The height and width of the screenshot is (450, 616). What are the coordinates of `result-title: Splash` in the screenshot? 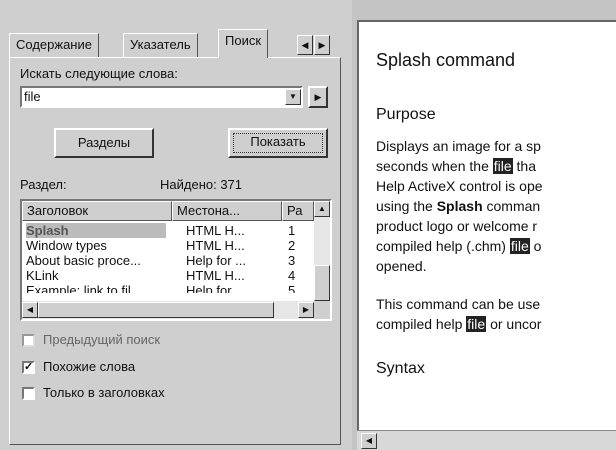 It's located at (96, 230).